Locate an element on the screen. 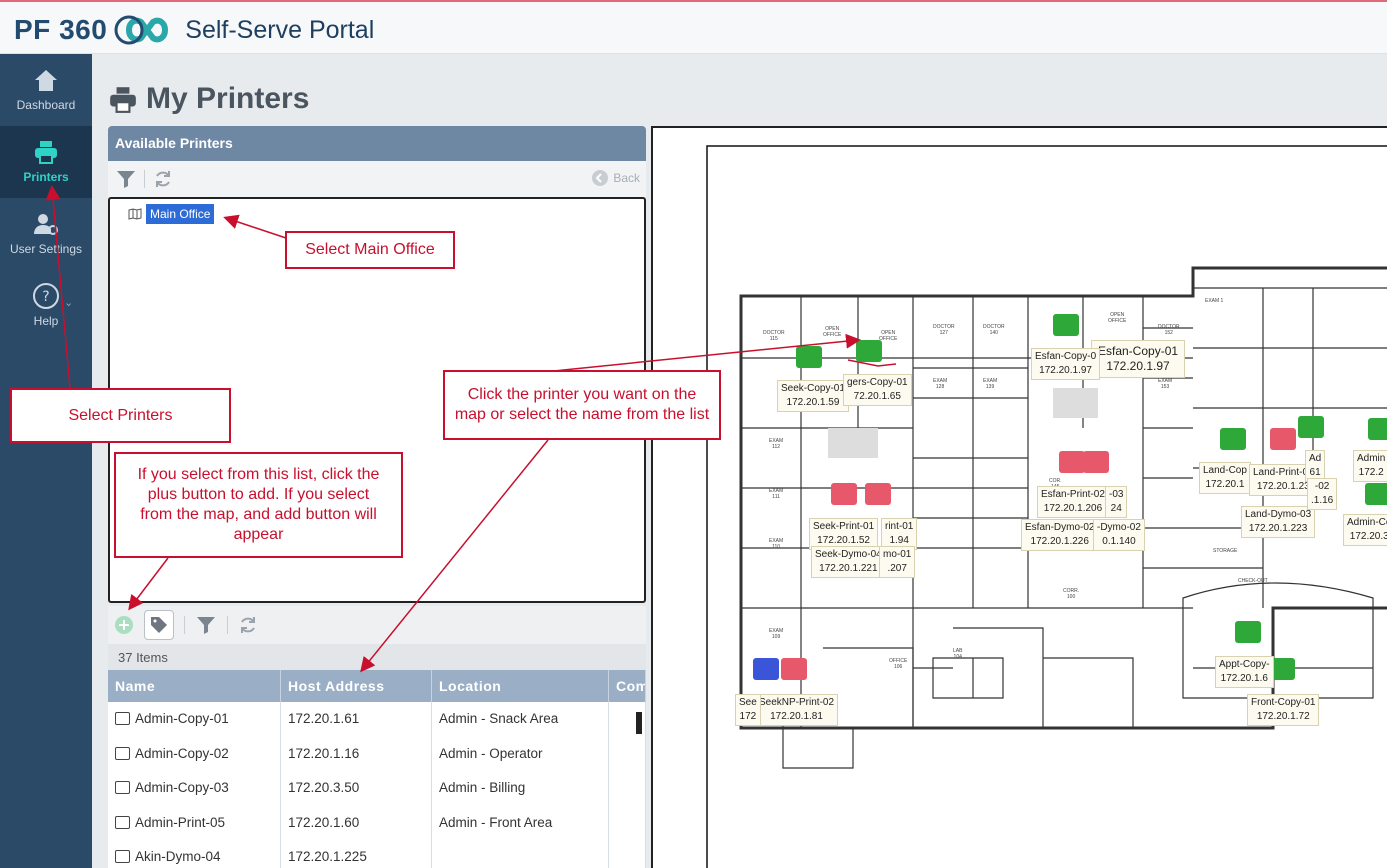 The image size is (1387, 868). room-label: EXAM 139 is located at coordinates (990, 384).